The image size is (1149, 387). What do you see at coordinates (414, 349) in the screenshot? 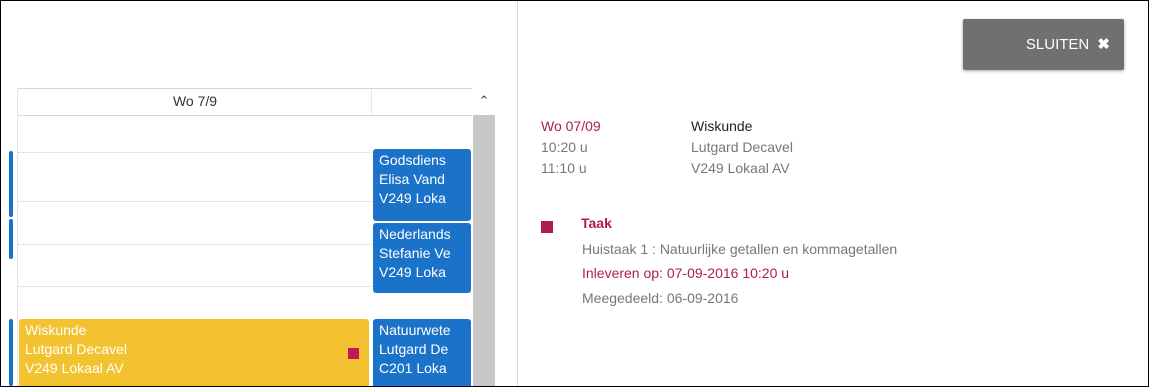
I see `event-teacher: Lutgard De` at bounding box center [414, 349].